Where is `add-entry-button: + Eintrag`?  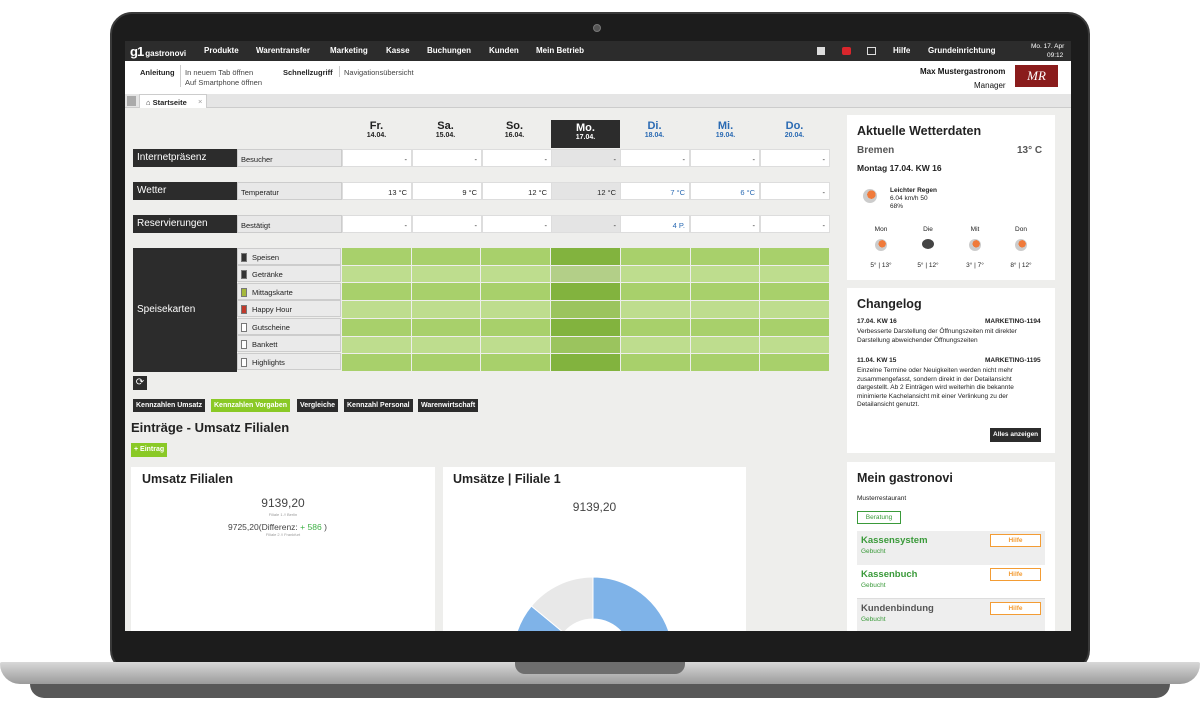
add-entry-button: + Eintrag is located at coordinates (149, 450).